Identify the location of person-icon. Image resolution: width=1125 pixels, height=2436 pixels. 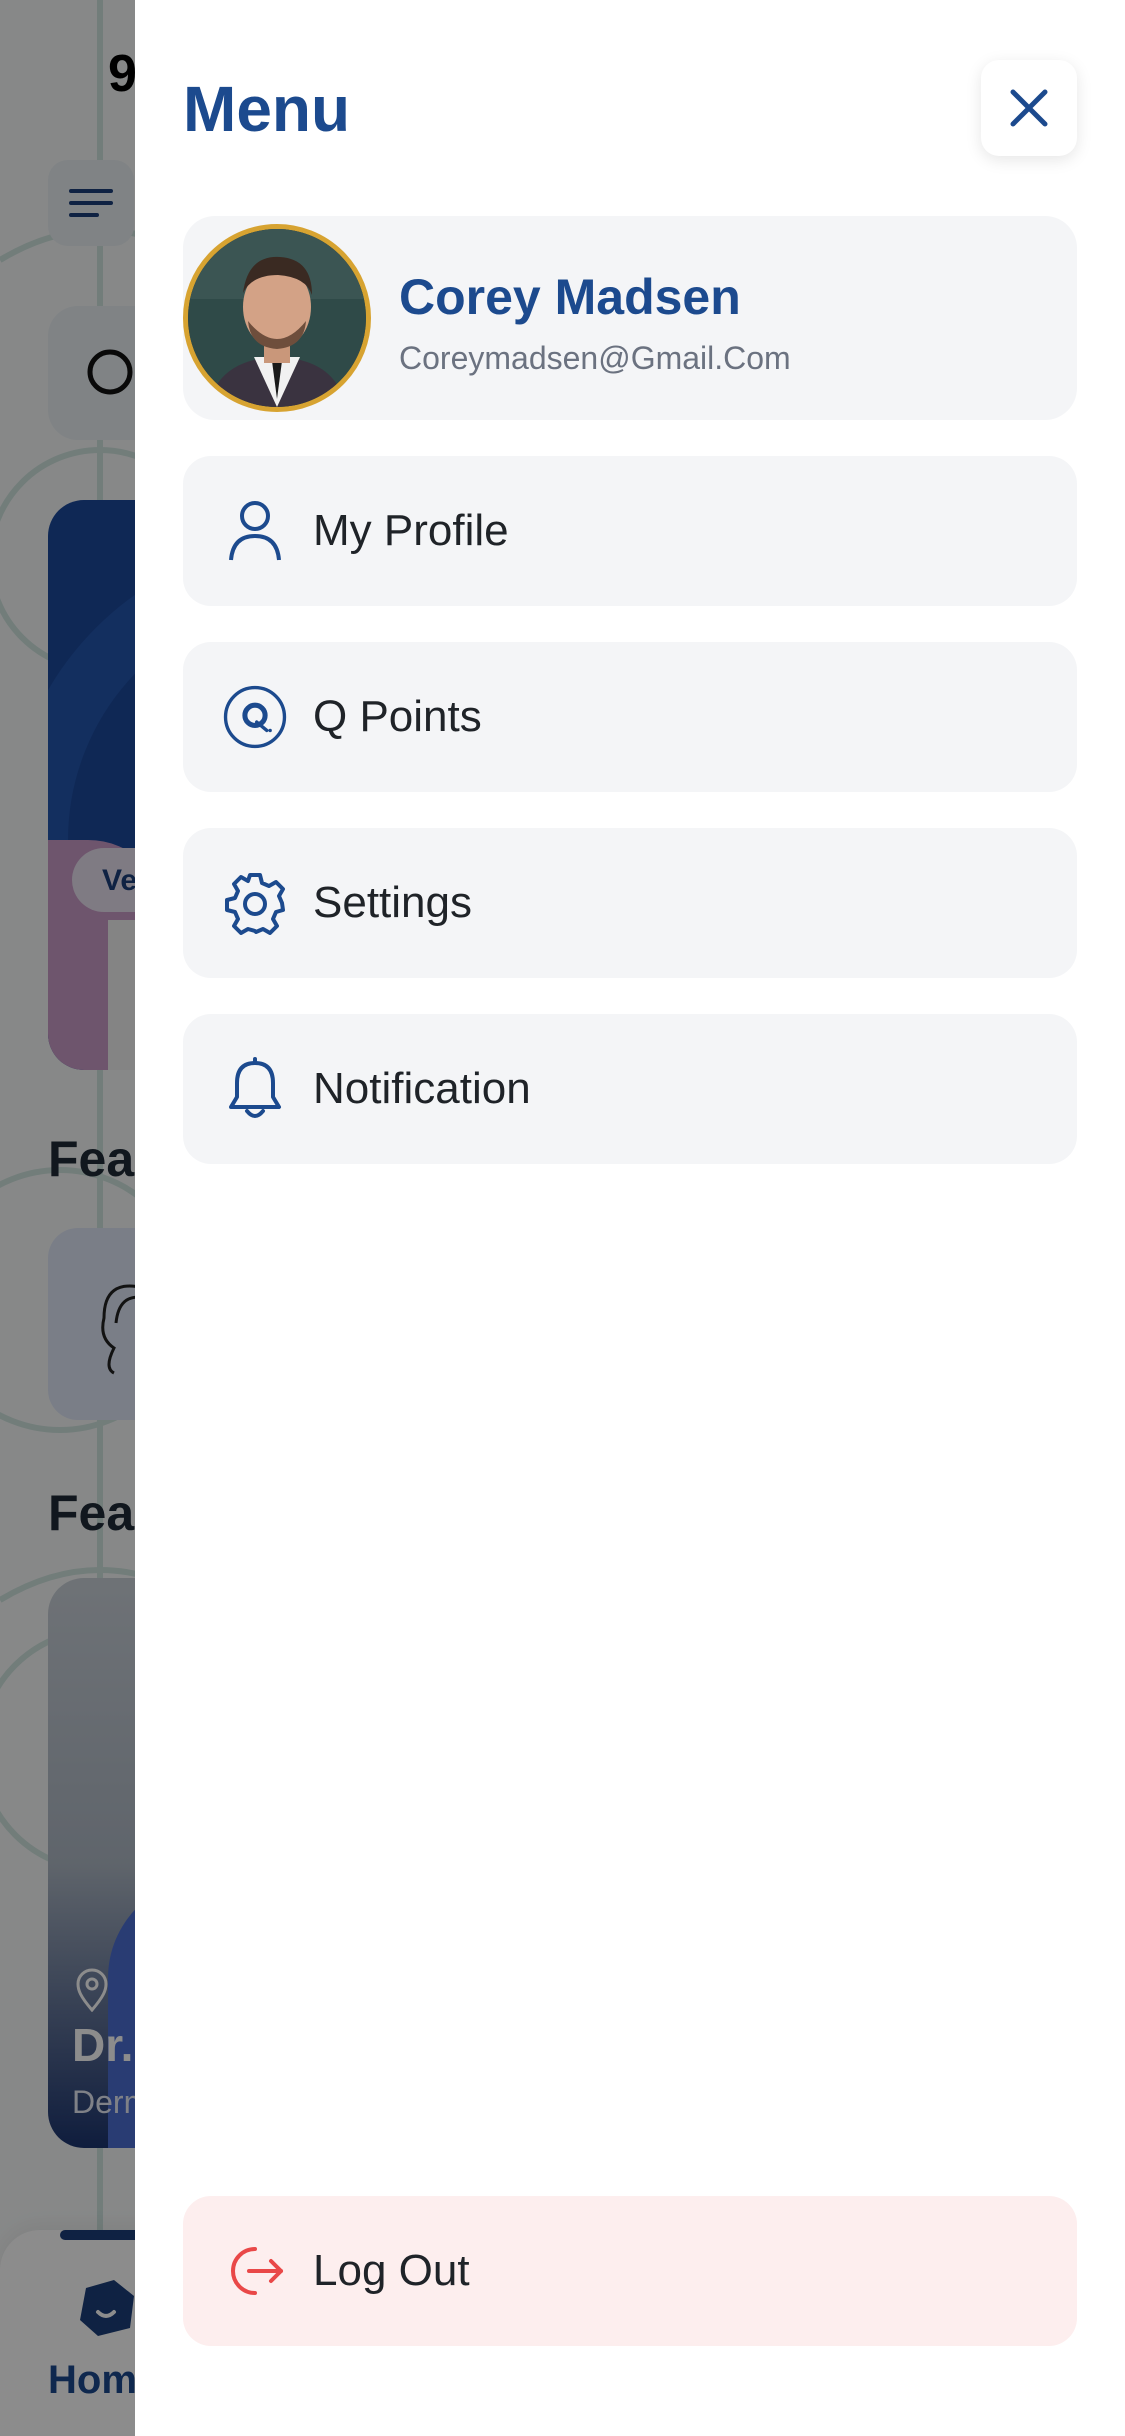
(255, 531).